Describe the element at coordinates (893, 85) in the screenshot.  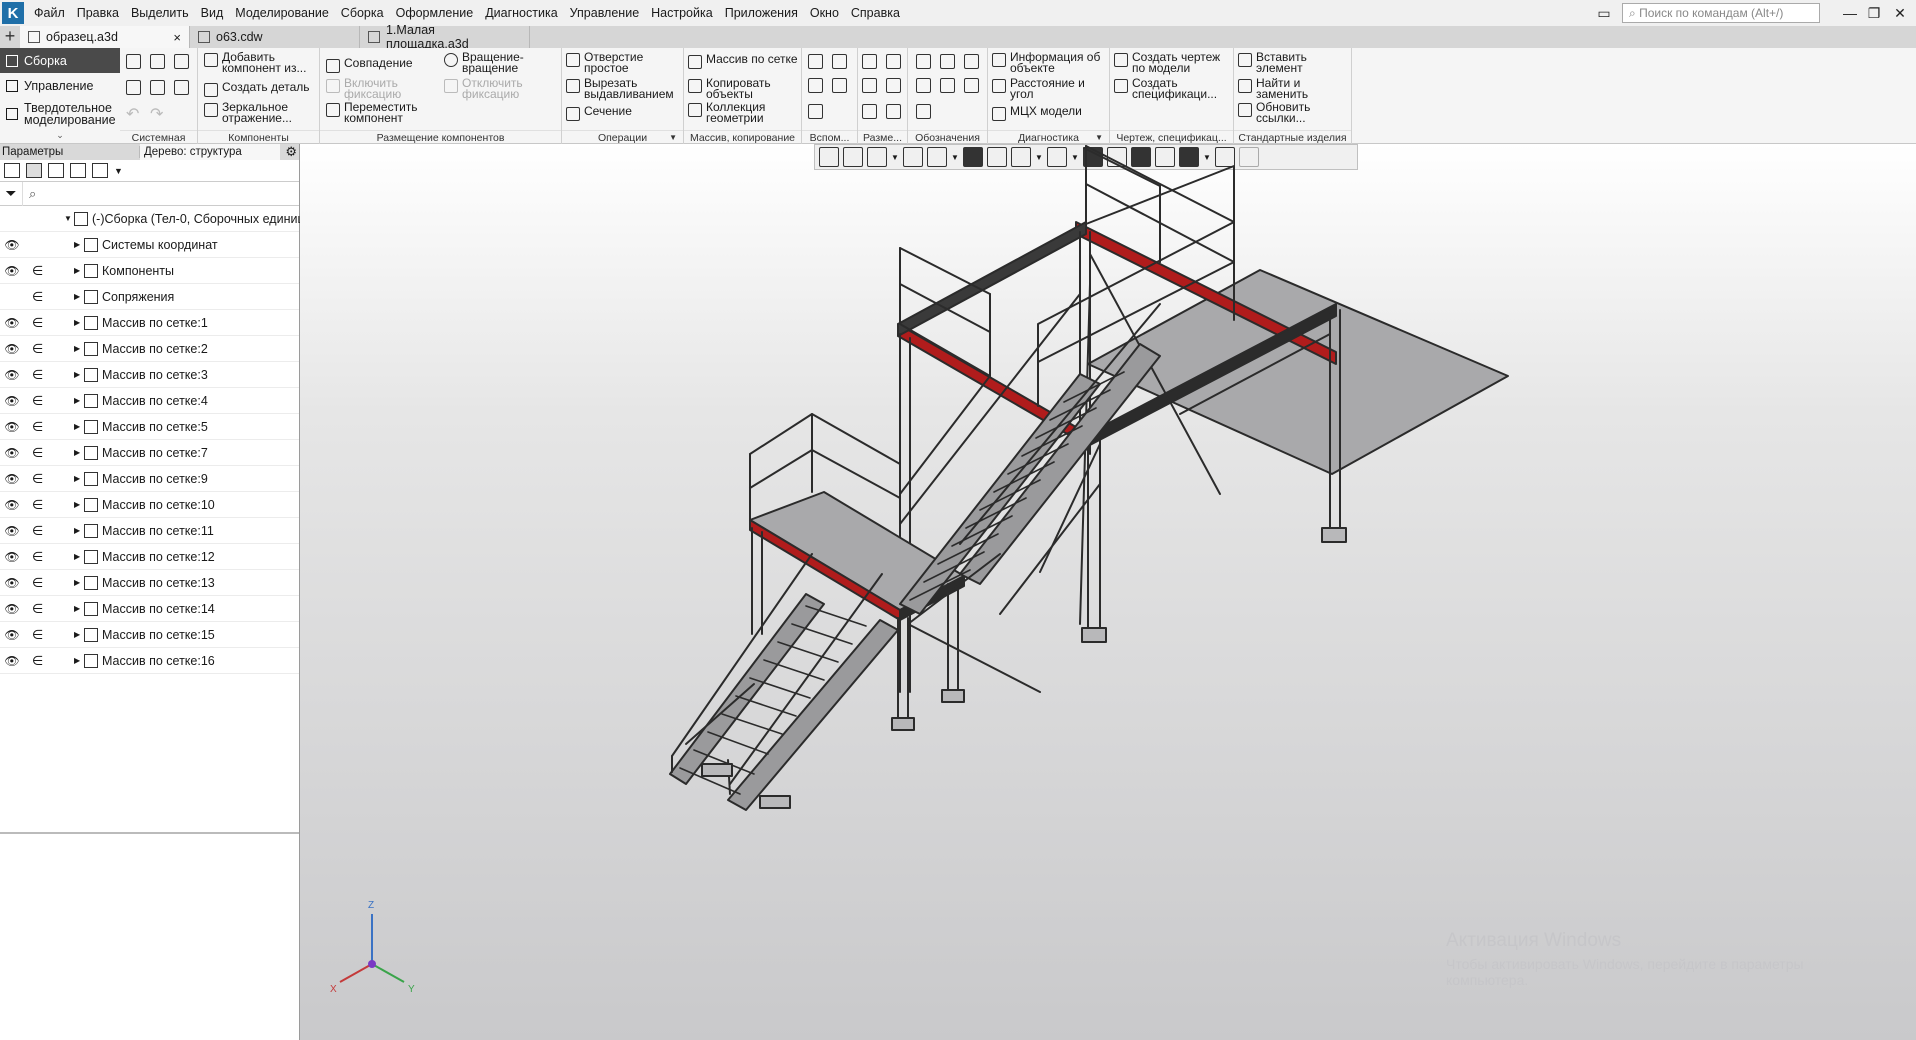
I see `diameter-dim-icon` at that location.